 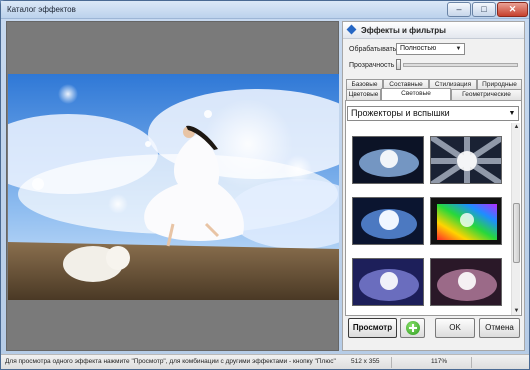 What do you see at coordinates (351, 29) in the screenshot?
I see `panel-diamond-icon` at bounding box center [351, 29].